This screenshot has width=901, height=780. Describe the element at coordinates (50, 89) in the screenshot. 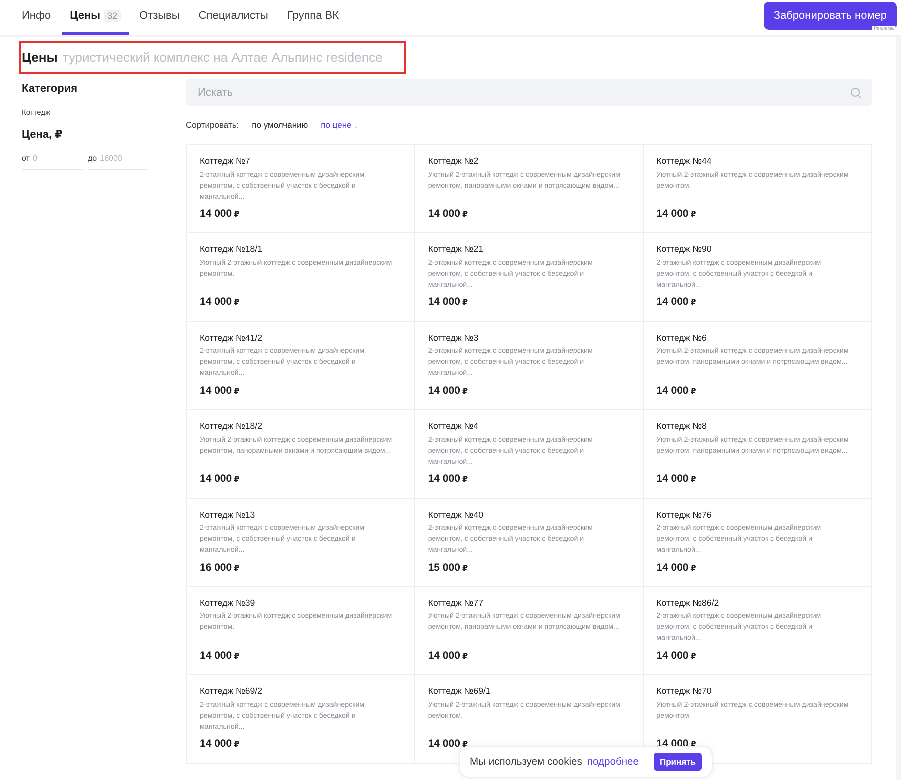

I see `filter-title: Категория` at that location.